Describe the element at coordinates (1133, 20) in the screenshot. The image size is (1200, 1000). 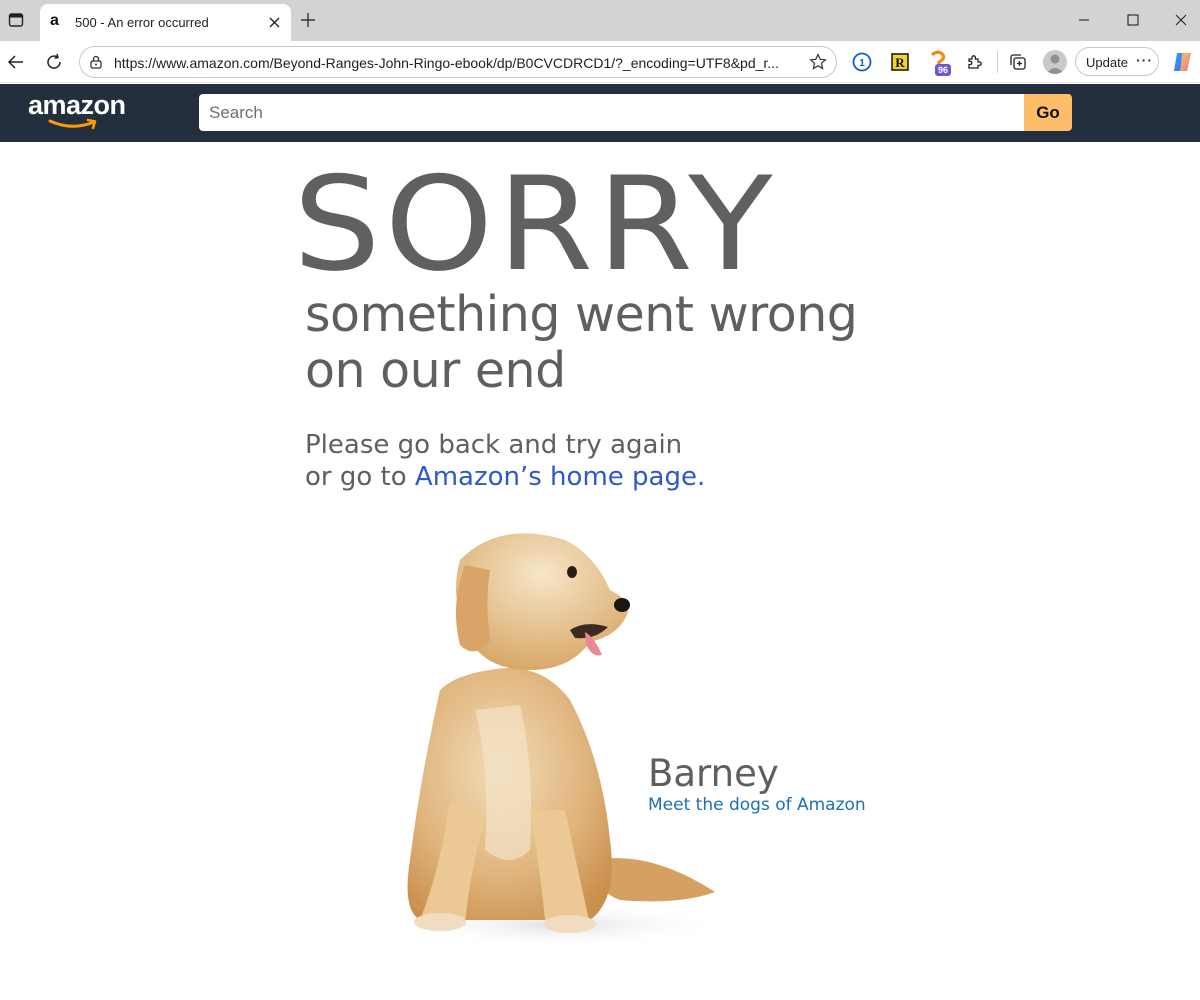
I see `maximize-icon` at that location.